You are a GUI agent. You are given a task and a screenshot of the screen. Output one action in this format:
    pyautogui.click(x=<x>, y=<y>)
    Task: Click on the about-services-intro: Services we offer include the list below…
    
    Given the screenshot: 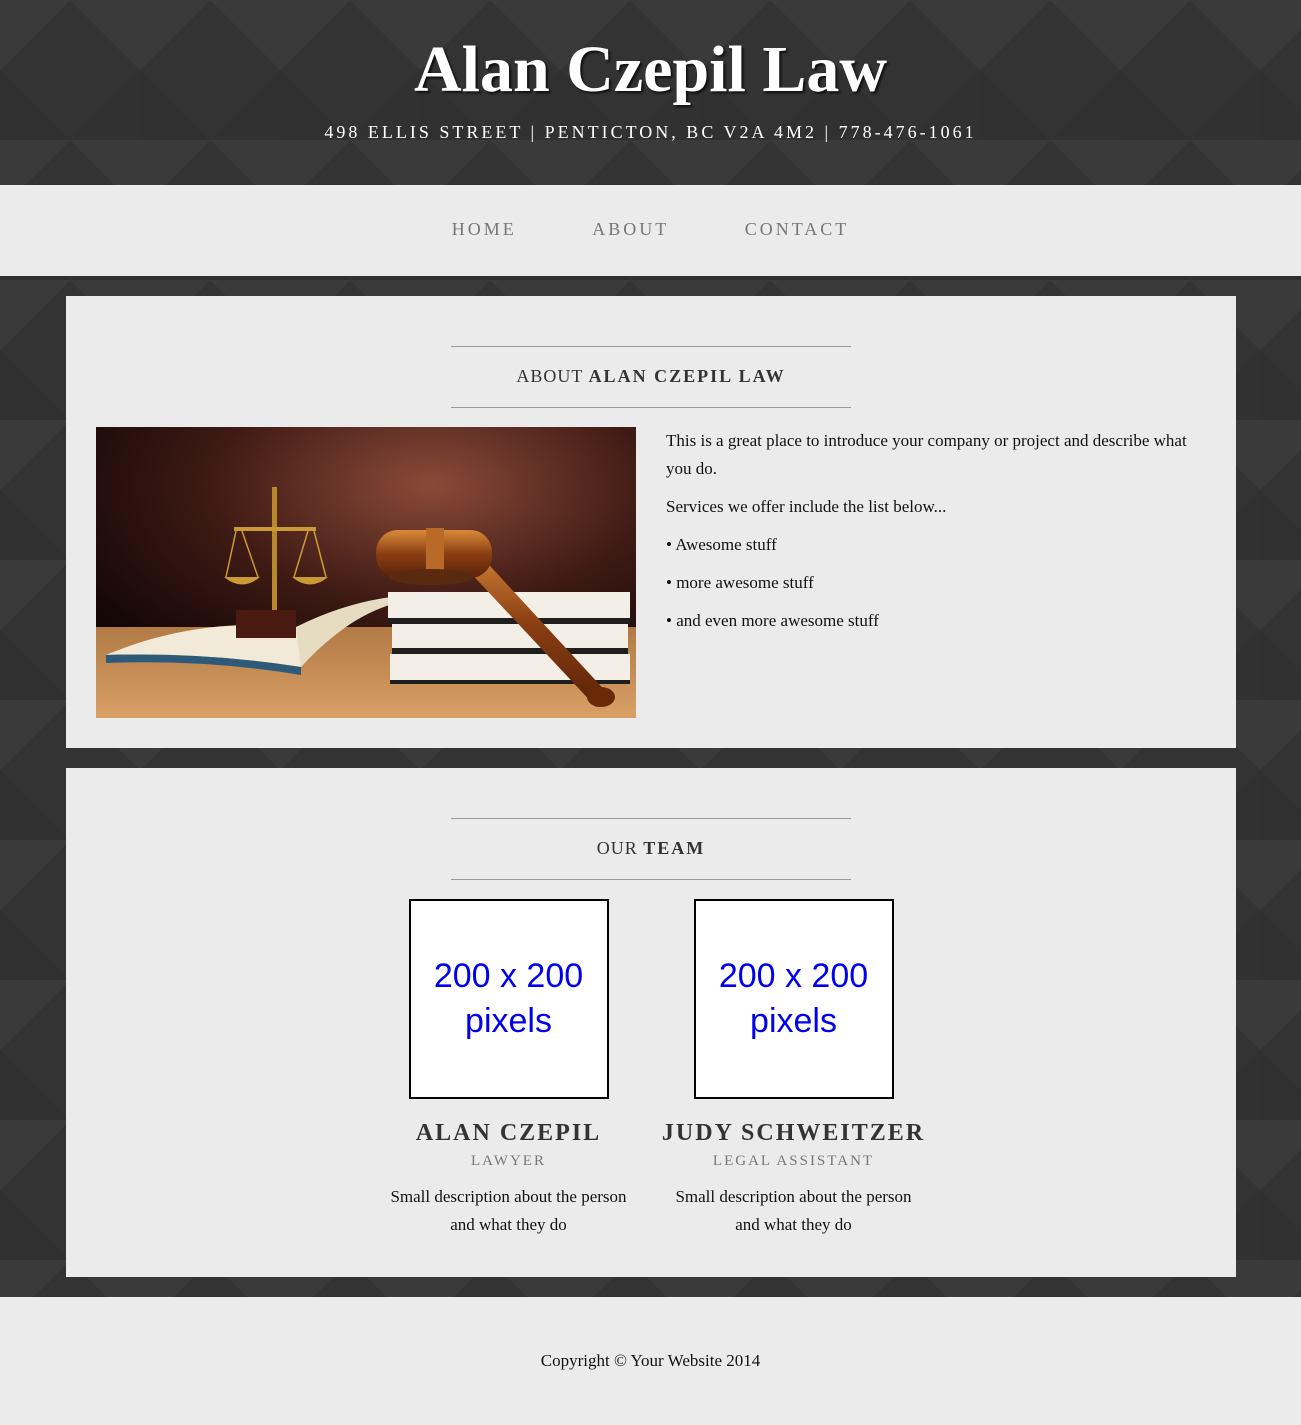 What is the action you would take?
    pyautogui.click(x=806, y=506)
    